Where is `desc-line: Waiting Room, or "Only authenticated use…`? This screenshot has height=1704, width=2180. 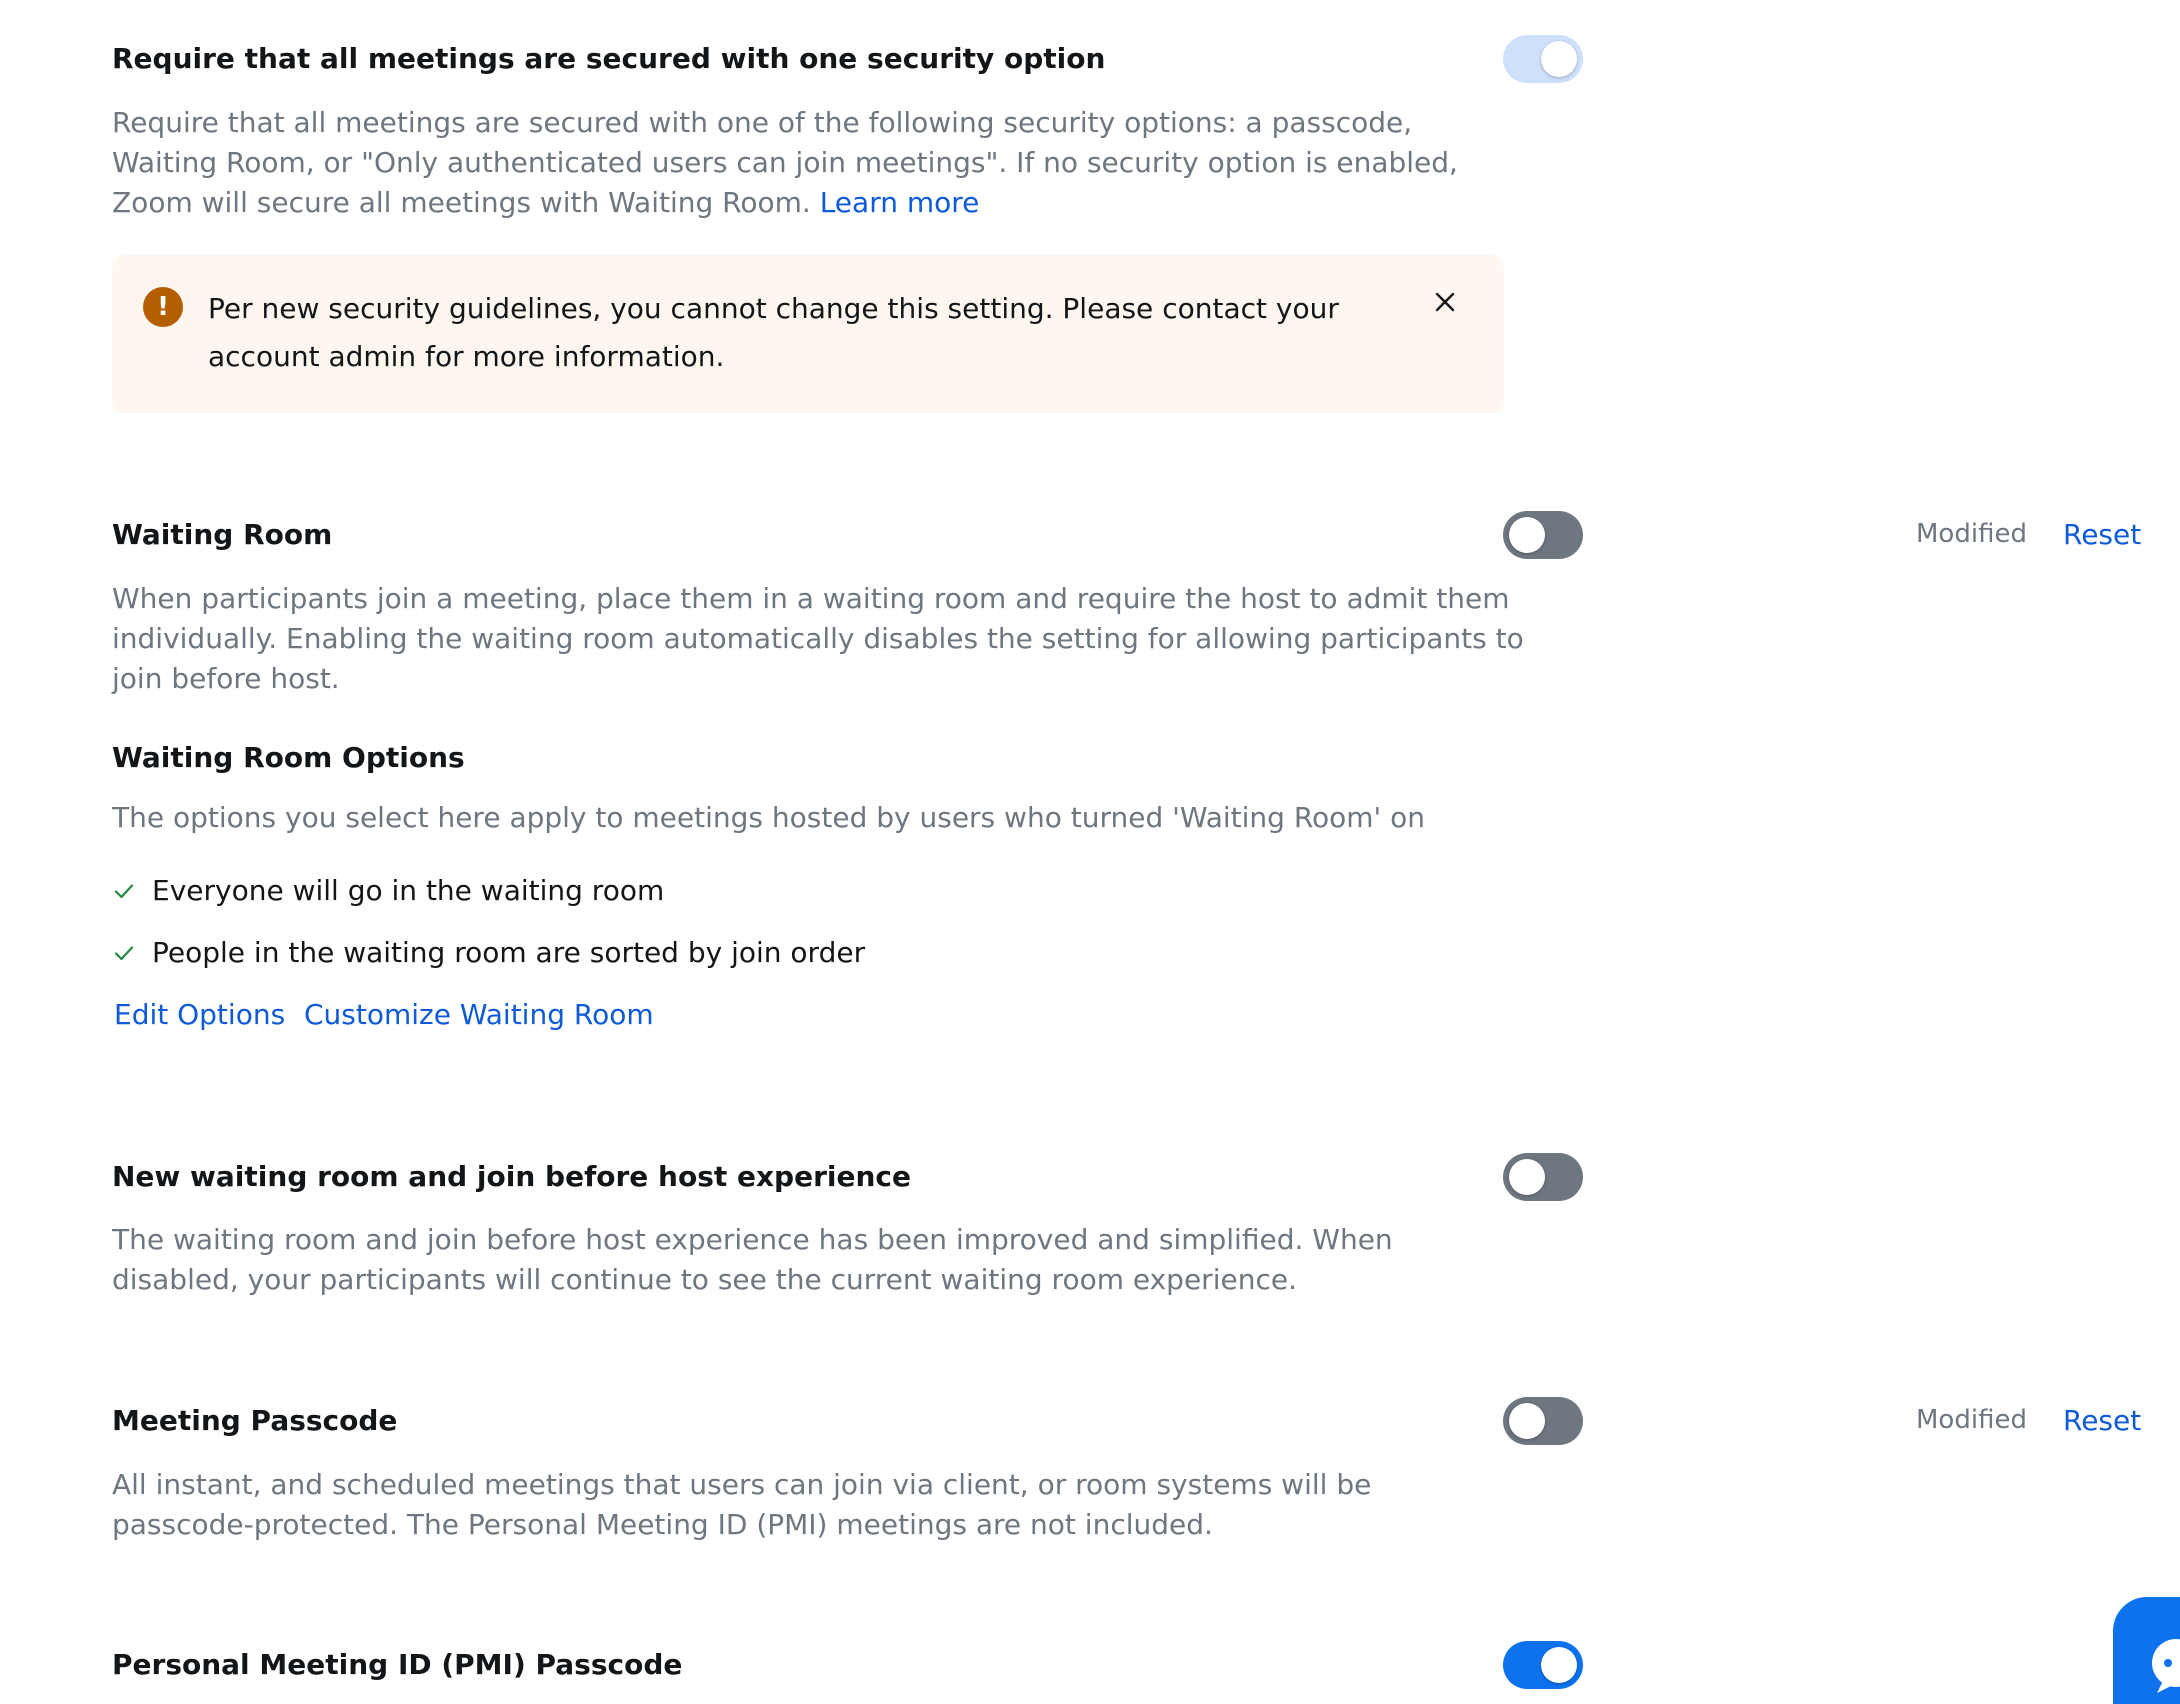 desc-line: Waiting Room, or "Only authenticated use… is located at coordinates (785, 162).